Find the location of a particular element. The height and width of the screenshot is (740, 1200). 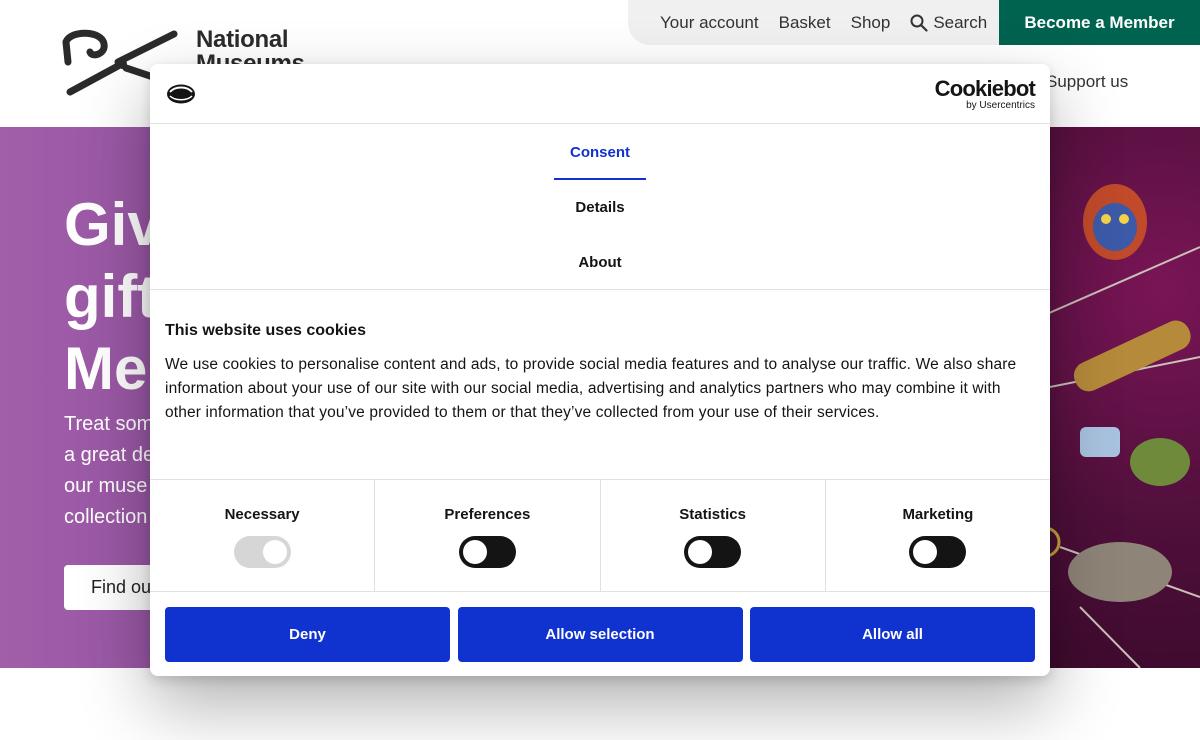

tab-details: Details is located at coordinates (600, 207).